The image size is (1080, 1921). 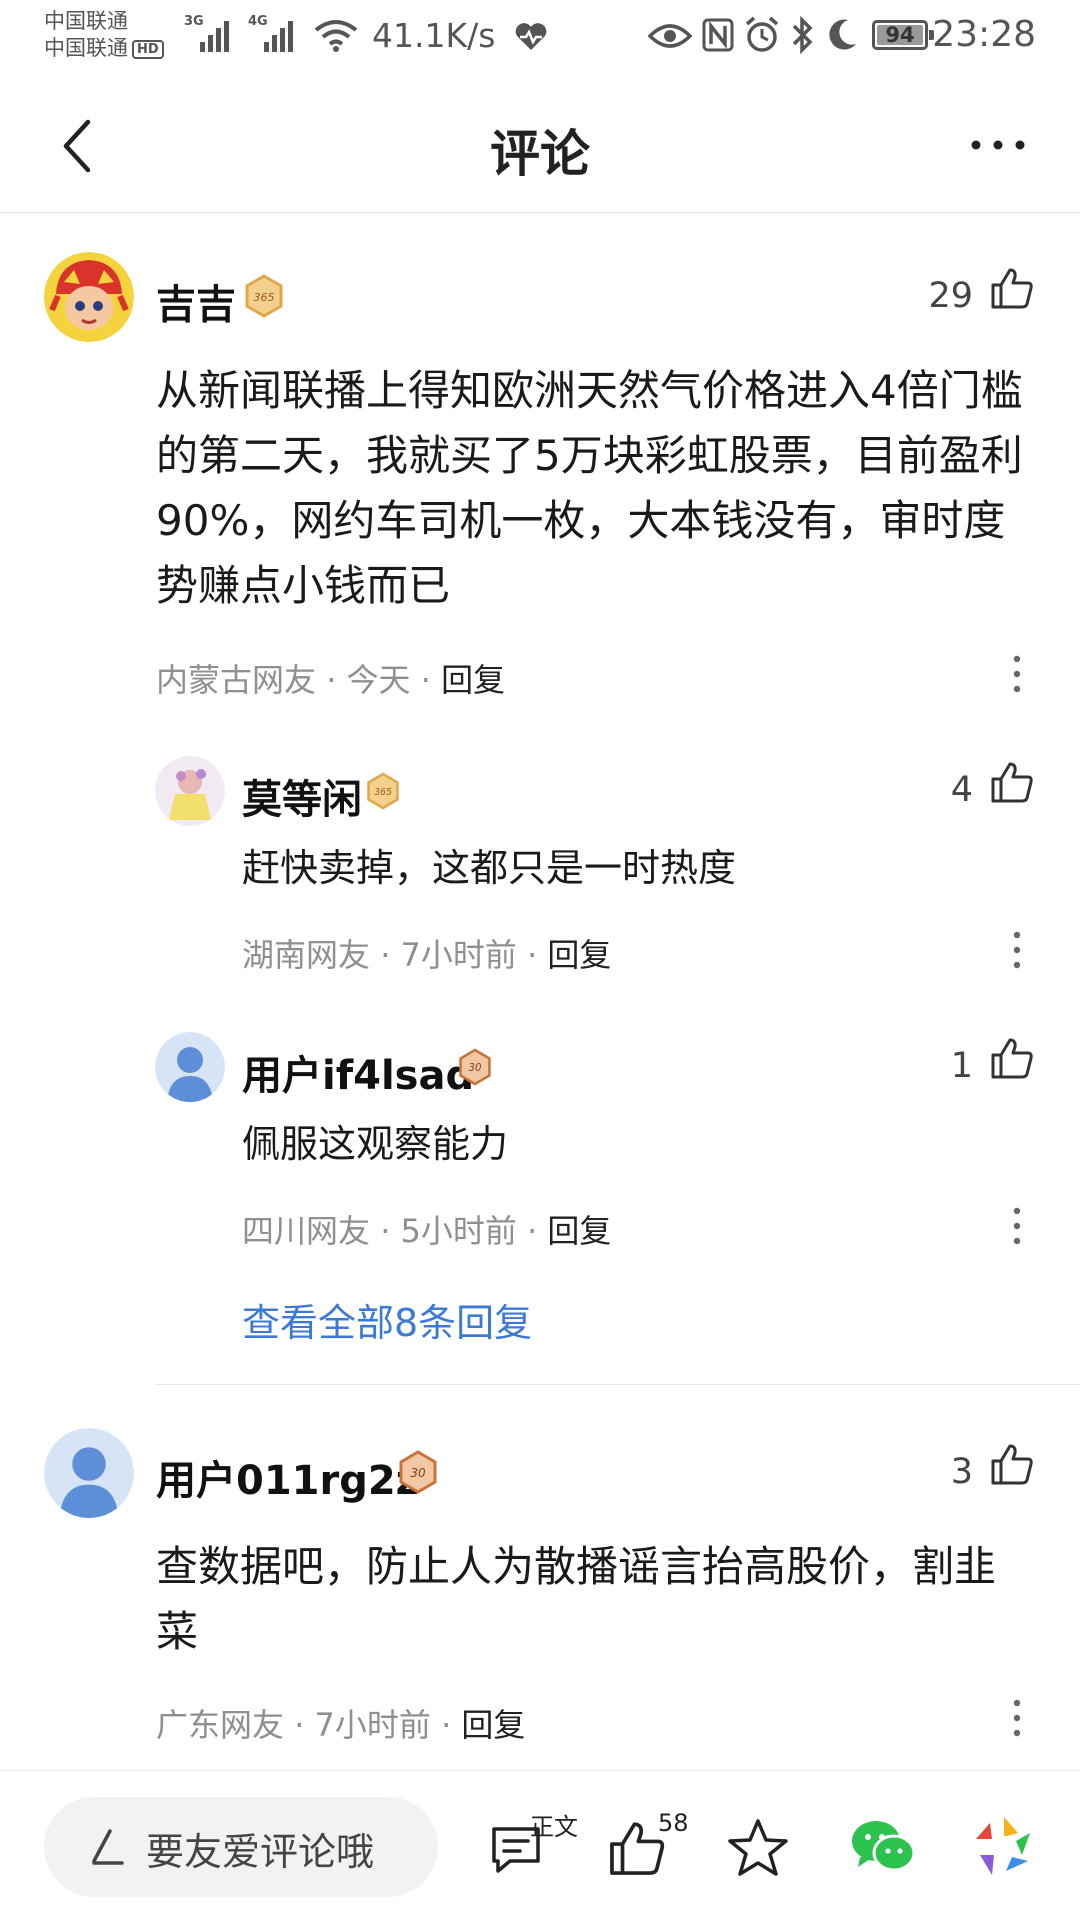 I want to click on comment-meta: 内蒙古网友 · 今天 · 回复, so click(x=330, y=678).